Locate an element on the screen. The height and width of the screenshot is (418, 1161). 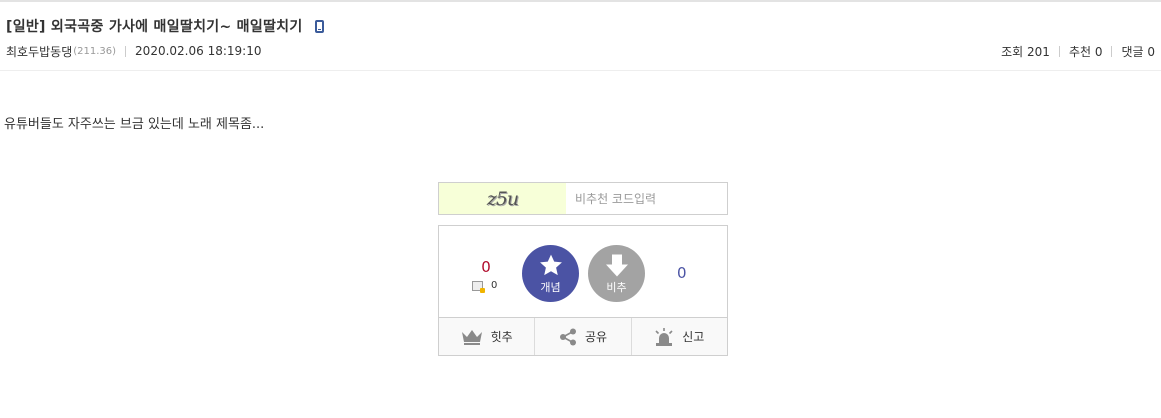
upvote-label: 개념 is located at coordinates (550, 287).